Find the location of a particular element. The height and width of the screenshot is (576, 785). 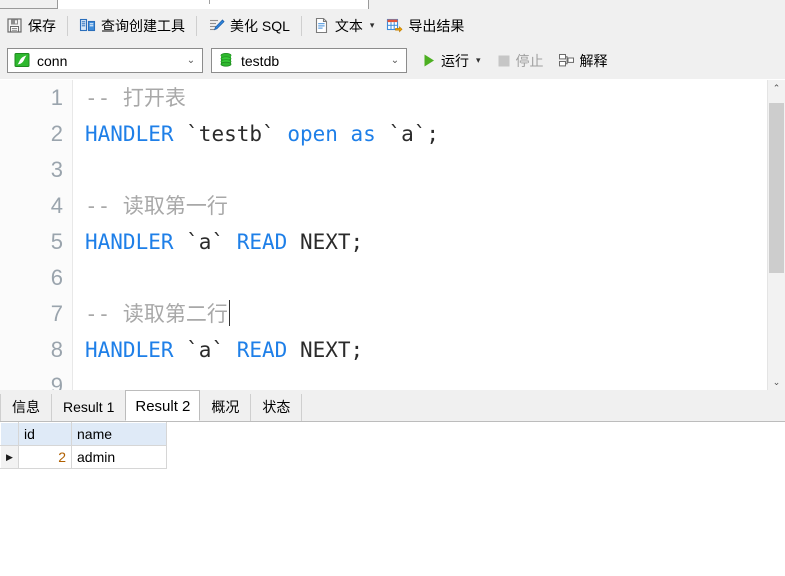

query-builder-button: 查询创建工具 is located at coordinates (132, 26).